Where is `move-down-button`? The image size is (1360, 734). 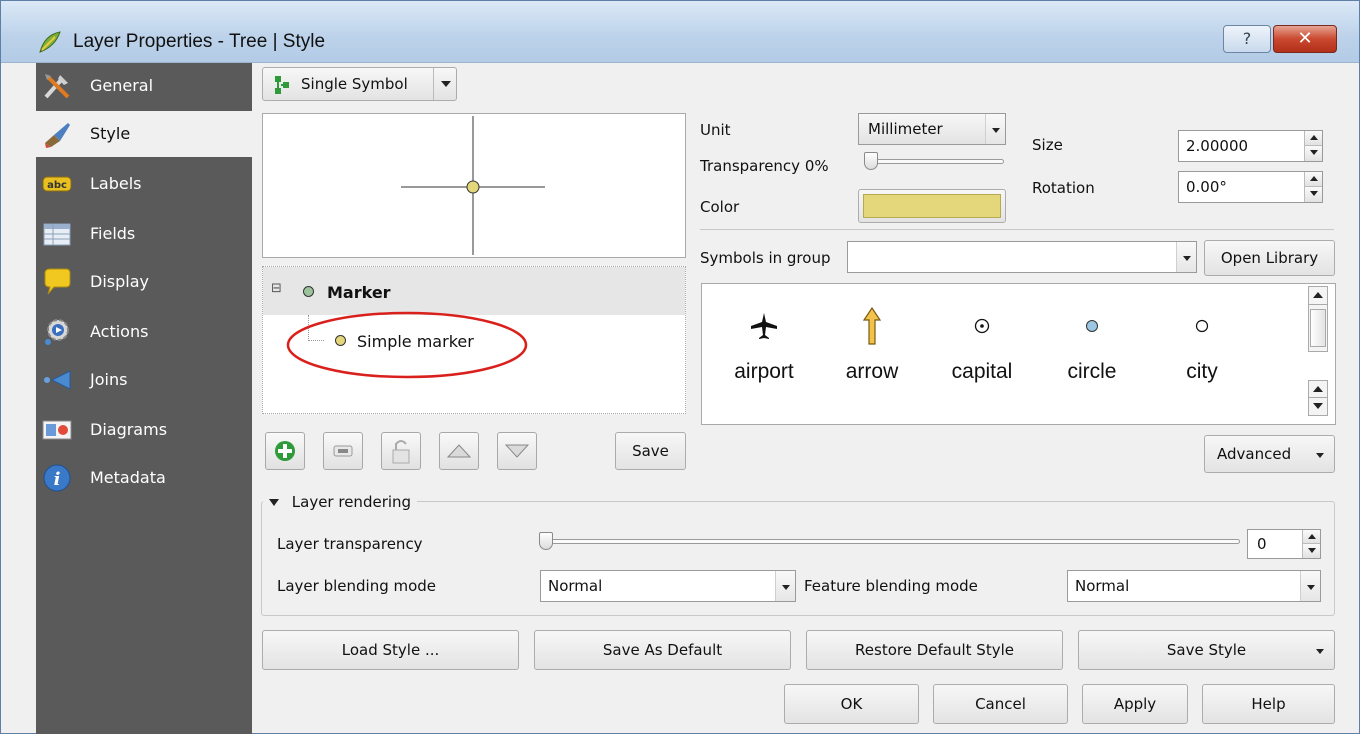 move-down-button is located at coordinates (517, 451).